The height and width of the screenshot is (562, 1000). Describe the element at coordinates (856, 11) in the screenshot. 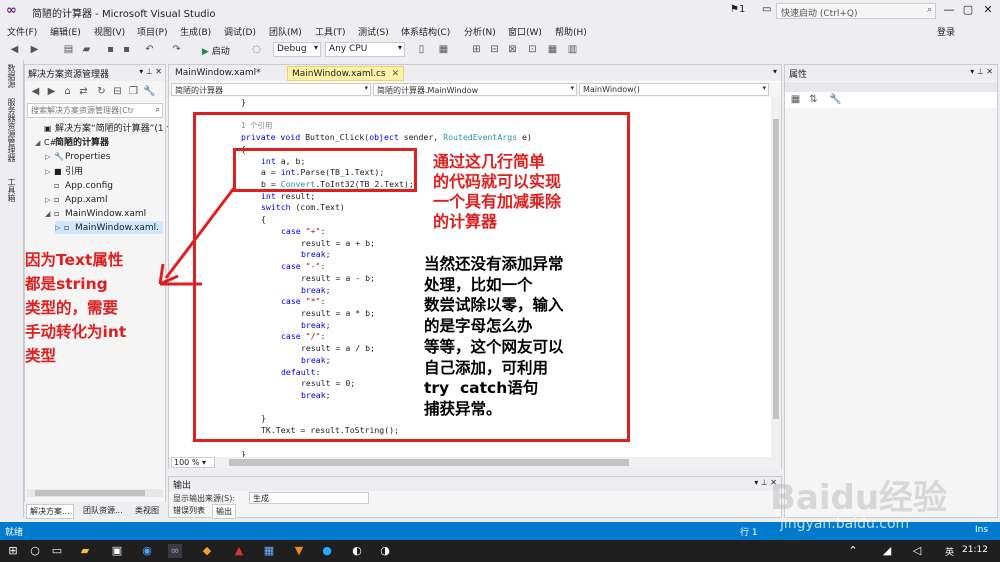

I see `quick-launch-input: 快速启动 (Ctrl+Q) ⌕` at that location.